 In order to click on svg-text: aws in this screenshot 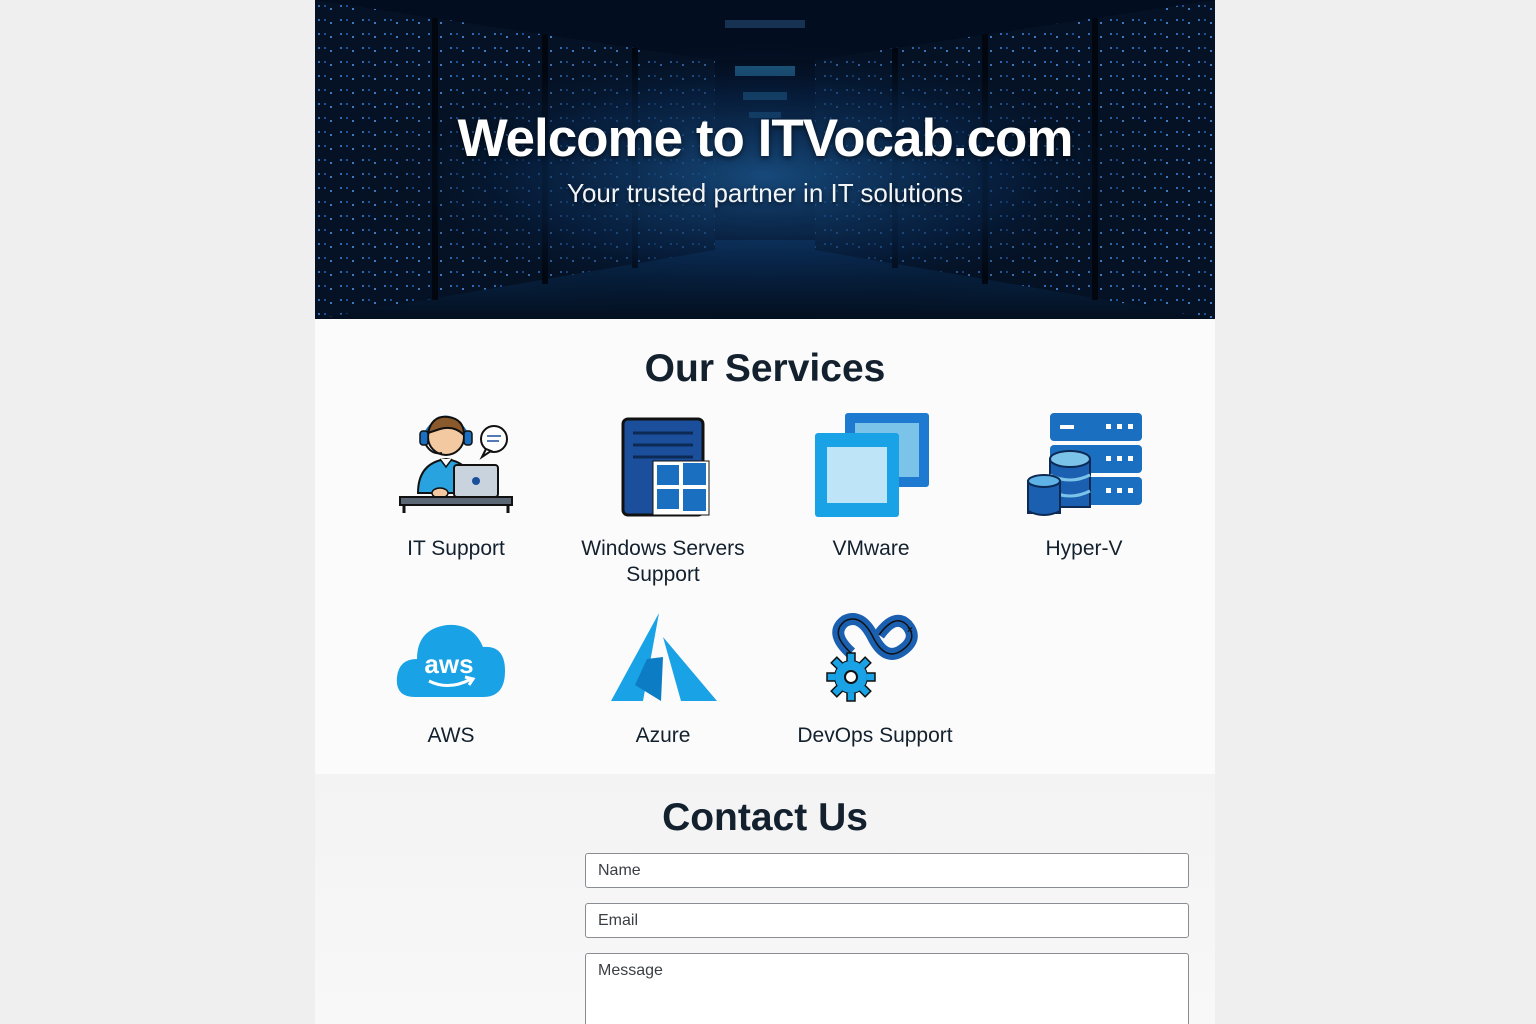, I will do `click(448, 664)`.